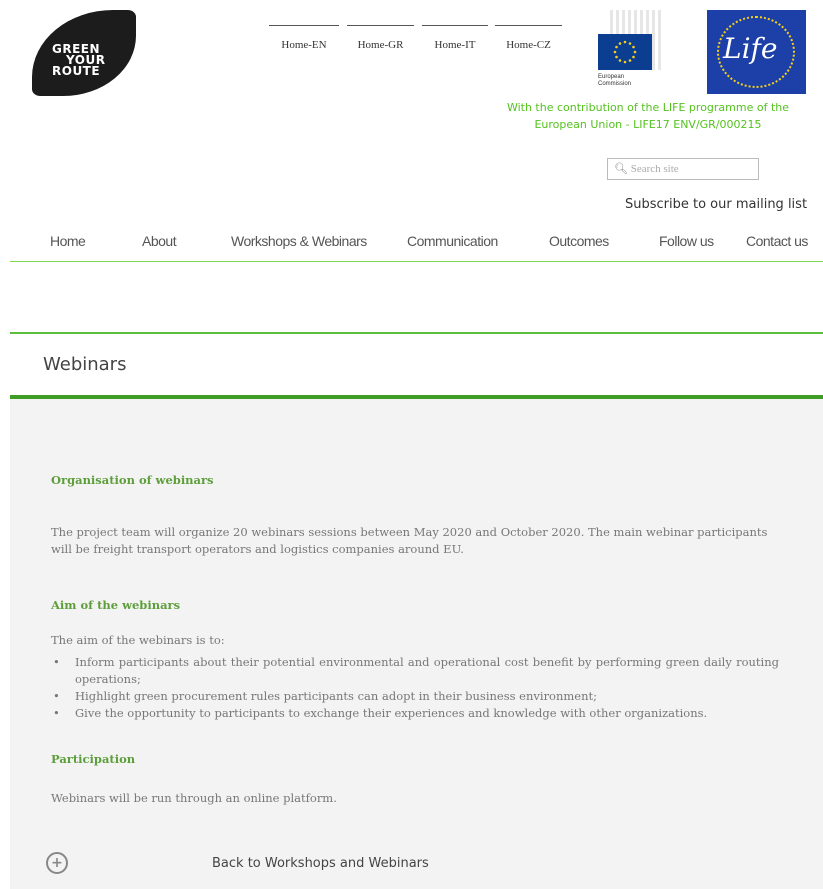 The width and height of the screenshot is (823, 889). I want to click on logo-text-line-3: ROUTE, so click(76, 71).